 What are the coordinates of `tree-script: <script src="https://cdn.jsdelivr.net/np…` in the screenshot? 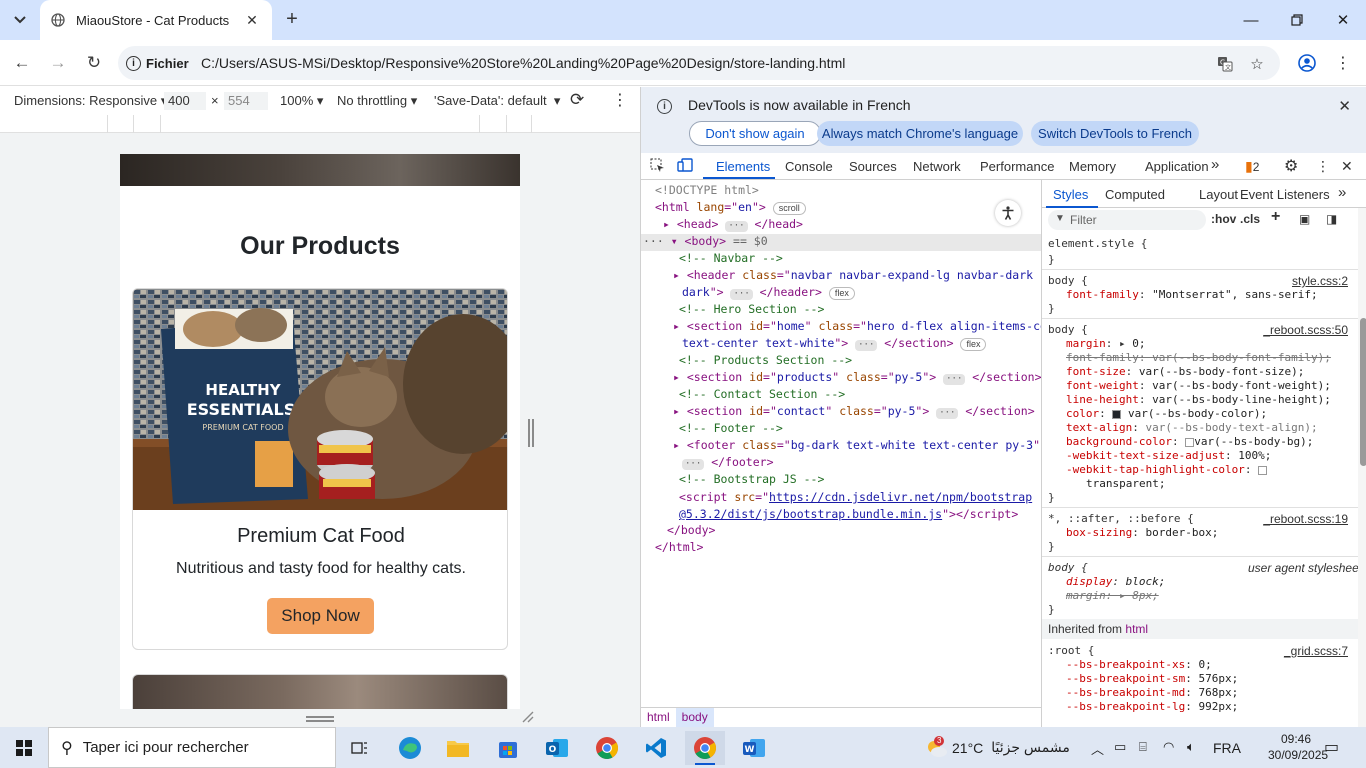 It's located at (859, 506).